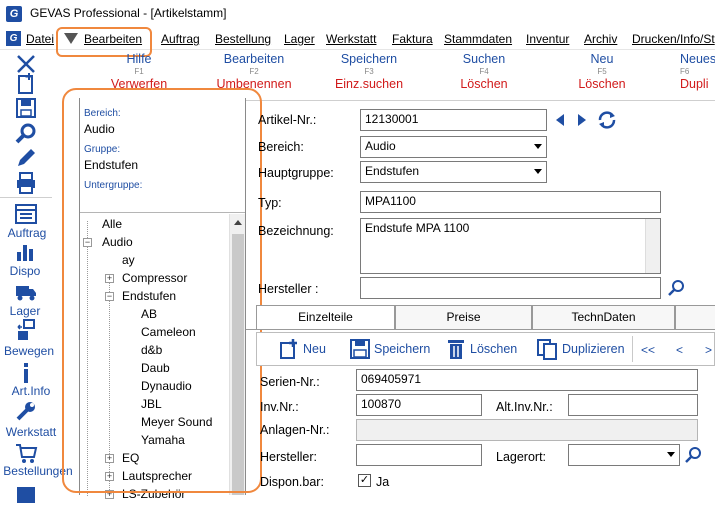  What do you see at coordinates (139, 71) in the screenshot?
I see `fkey-hilfe: Hilfe F1 Verwerfen` at bounding box center [139, 71].